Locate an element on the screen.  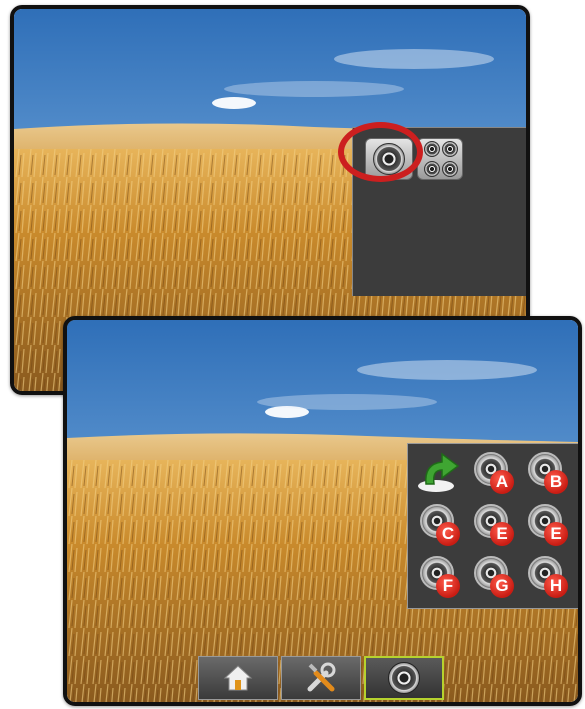
camera-select-h-button: H is located at coordinates (548, 576).